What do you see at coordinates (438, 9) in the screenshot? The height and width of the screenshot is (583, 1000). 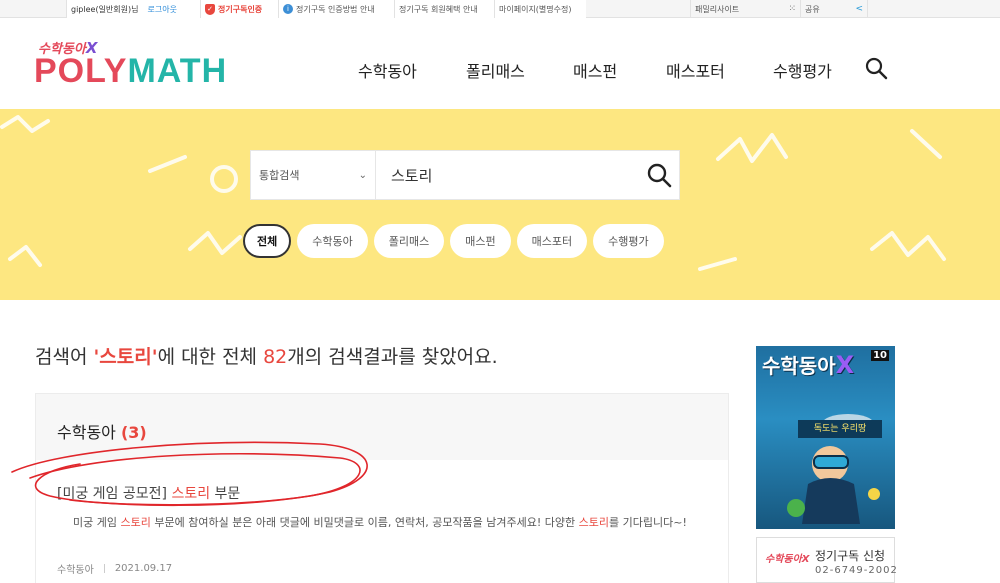 I see `member-benefit-label: 정기구독 회원혜택 안내` at bounding box center [438, 9].